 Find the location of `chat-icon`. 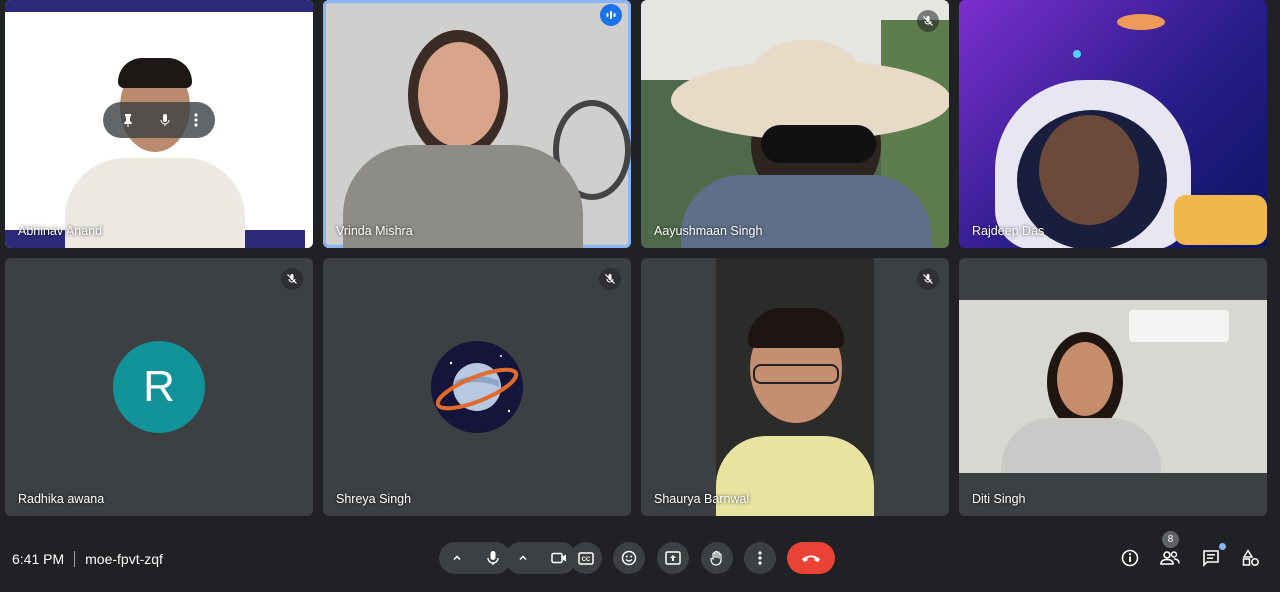

chat-icon is located at coordinates (1211, 558).